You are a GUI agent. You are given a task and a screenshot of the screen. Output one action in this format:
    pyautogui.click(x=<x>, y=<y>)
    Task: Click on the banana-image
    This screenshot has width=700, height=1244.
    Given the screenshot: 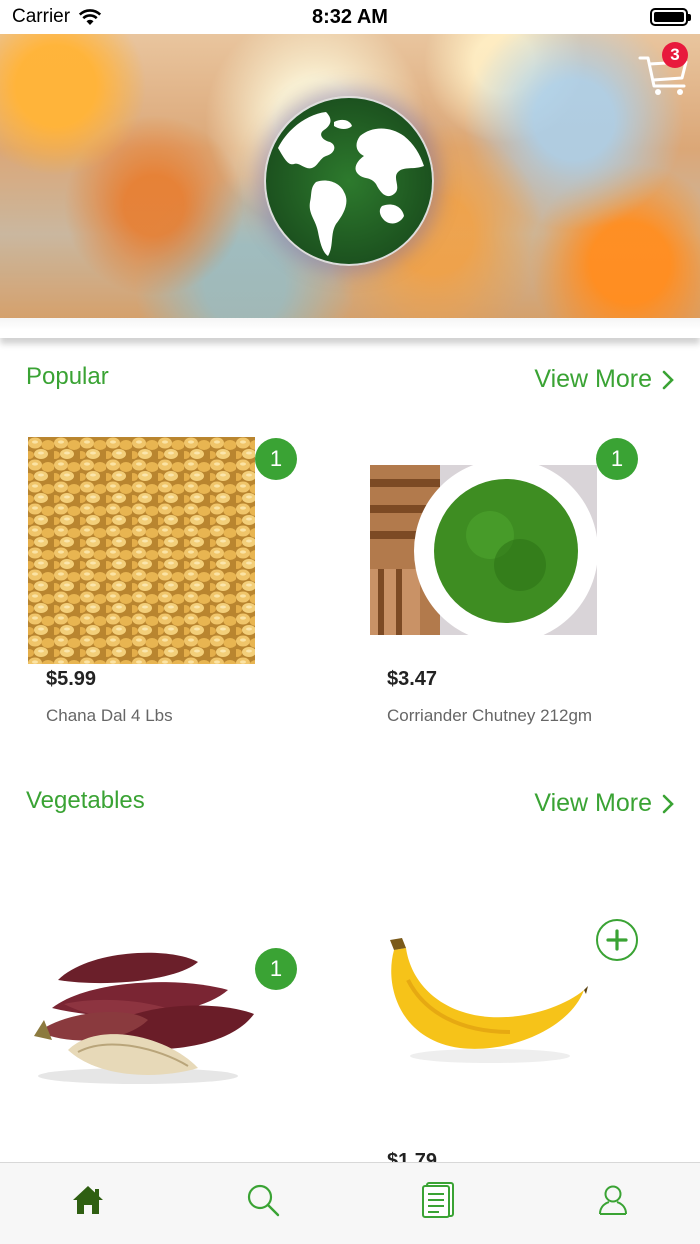 What is the action you would take?
    pyautogui.click(x=485, y=1001)
    